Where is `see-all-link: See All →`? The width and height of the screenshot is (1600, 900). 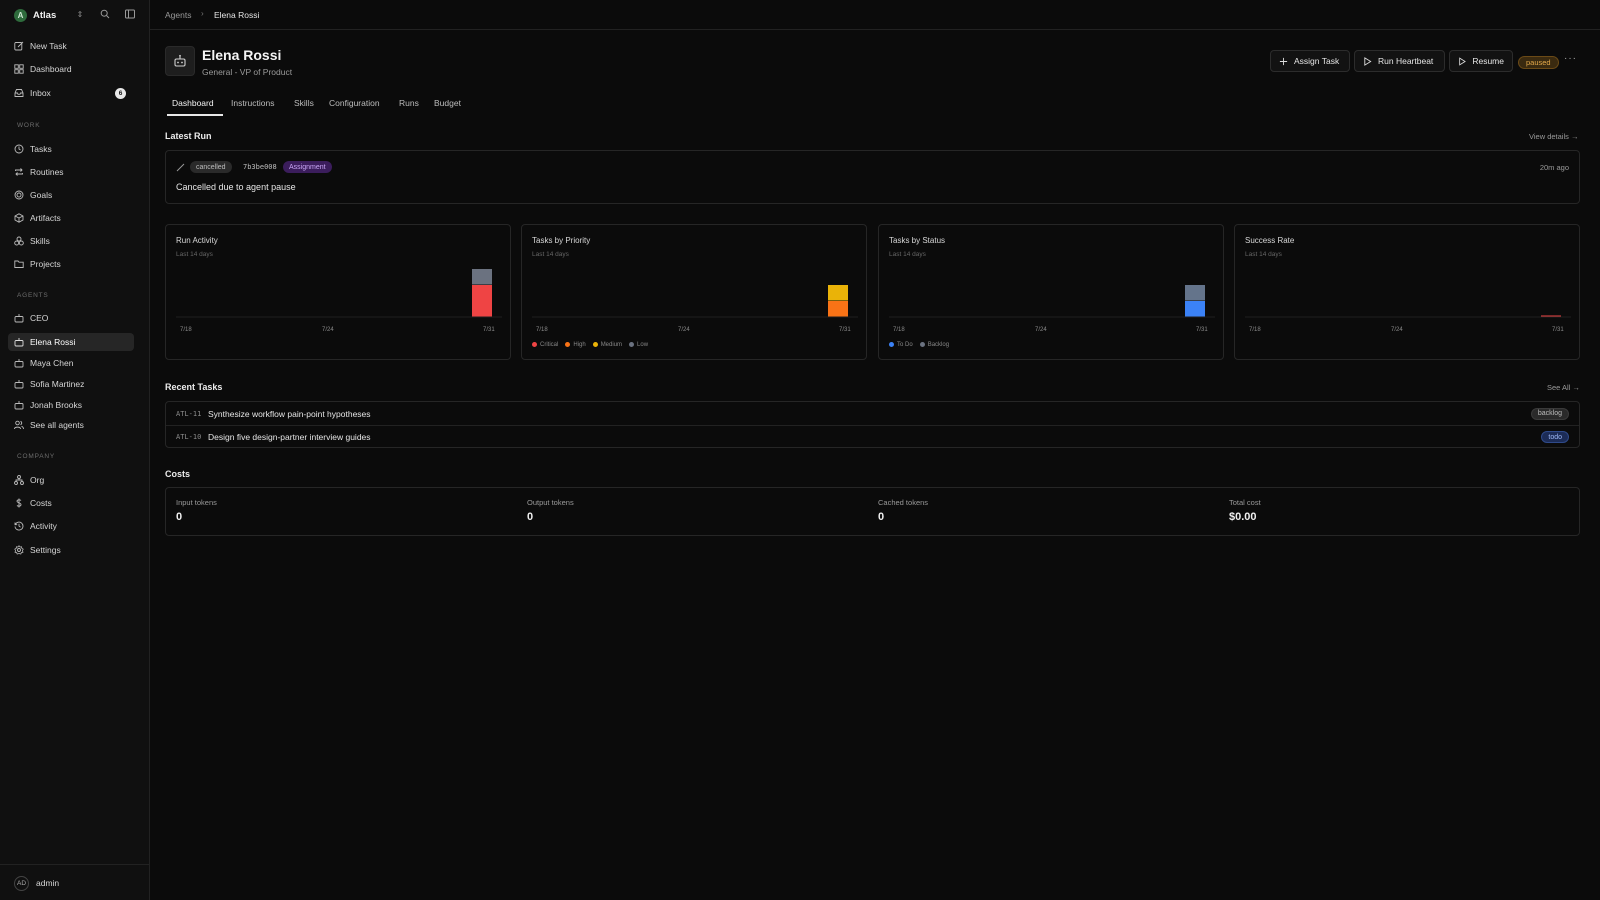
see-all-link: See All → is located at coordinates (1563, 387).